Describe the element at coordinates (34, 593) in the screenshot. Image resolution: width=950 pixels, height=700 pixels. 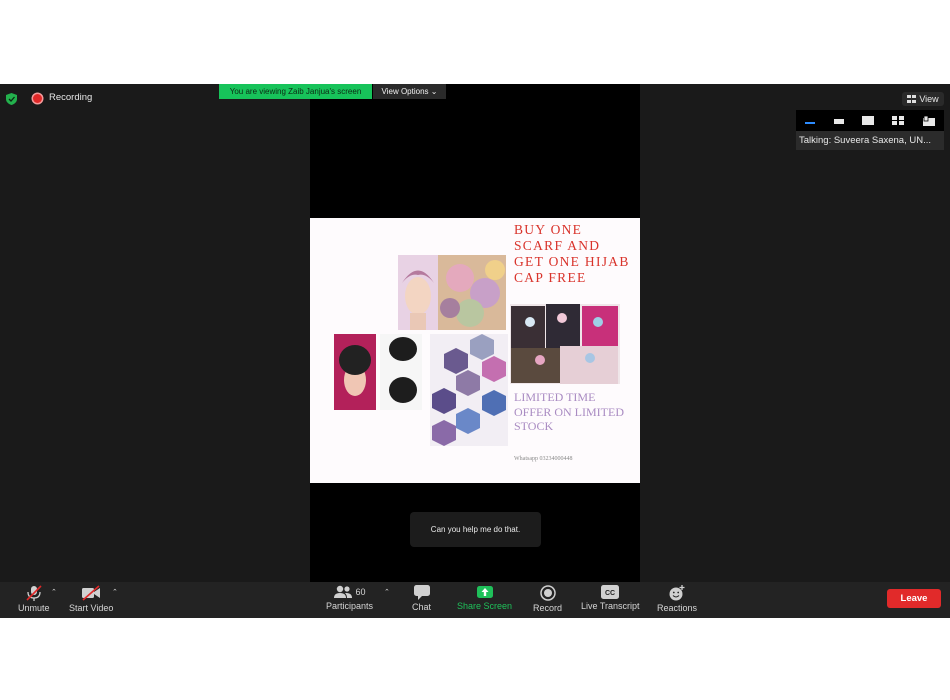
I see `muted-microphone-icon` at that location.